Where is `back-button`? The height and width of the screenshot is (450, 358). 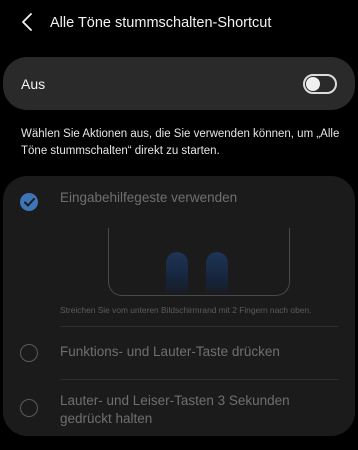
back-button is located at coordinates (27, 24).